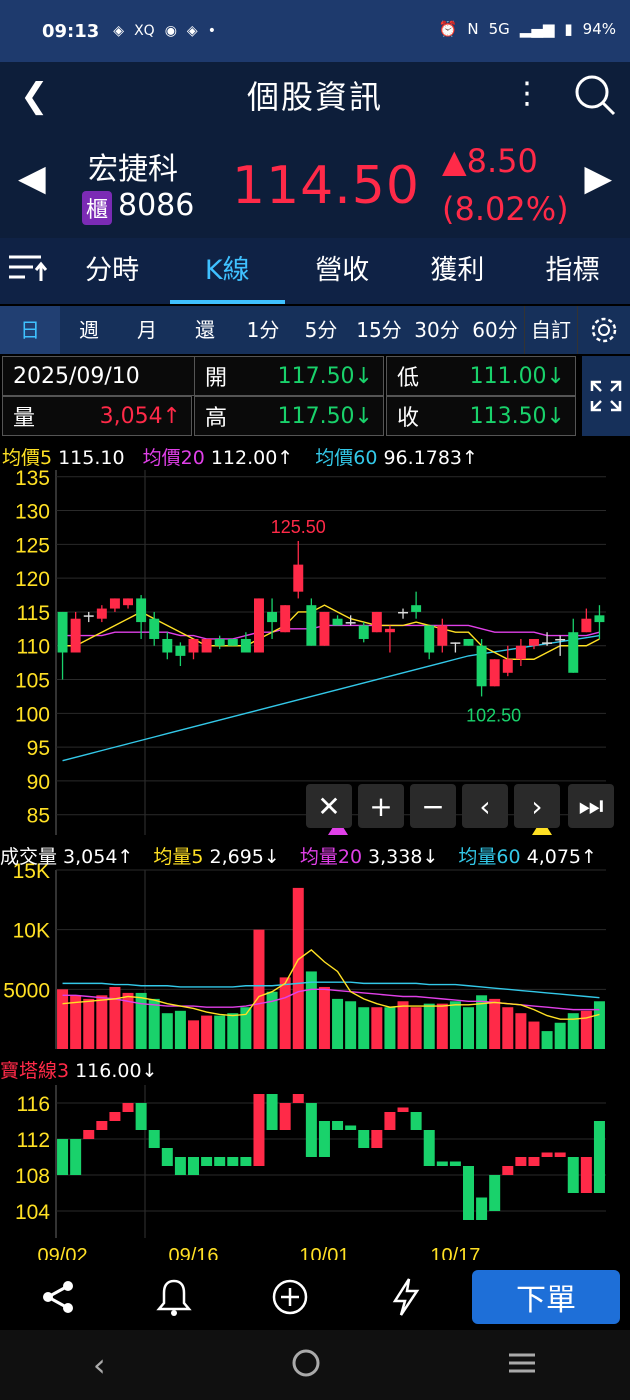 The image size is (630, 1400). What do you see at coordinates (598, 178) in the screenshot?
I see `next-stock-icon: ▶` at bounding box center [598, 178].